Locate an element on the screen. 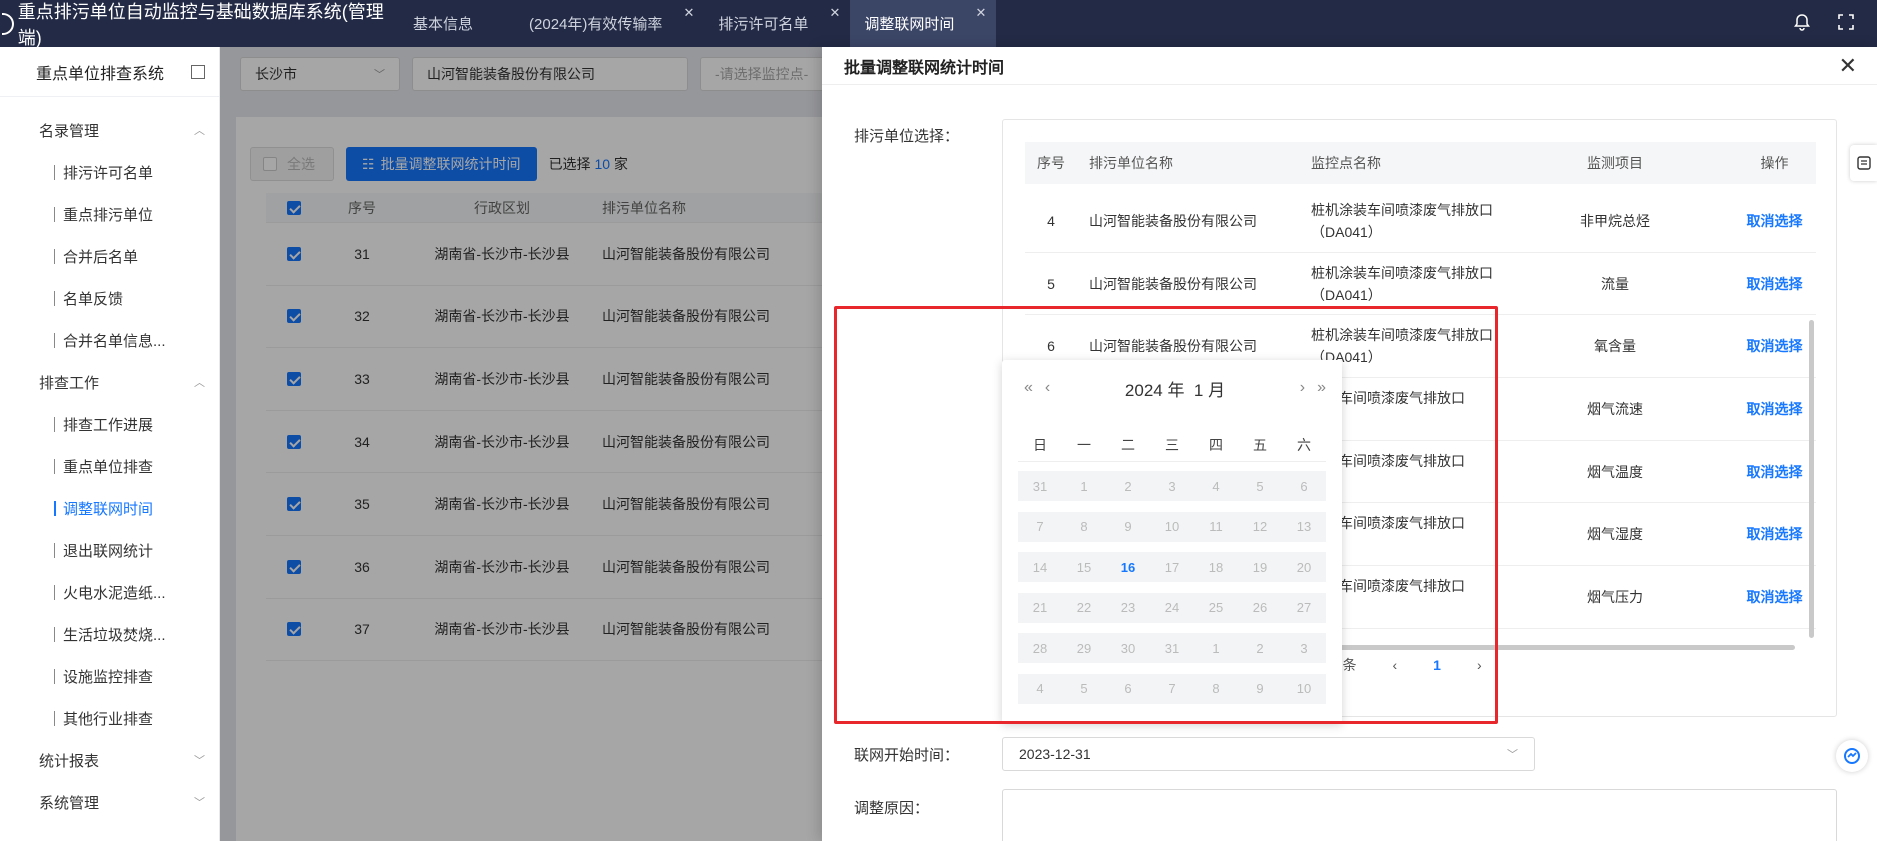  cell-monitor-item: 烟气流速 is located at coordinates (1615, 408).